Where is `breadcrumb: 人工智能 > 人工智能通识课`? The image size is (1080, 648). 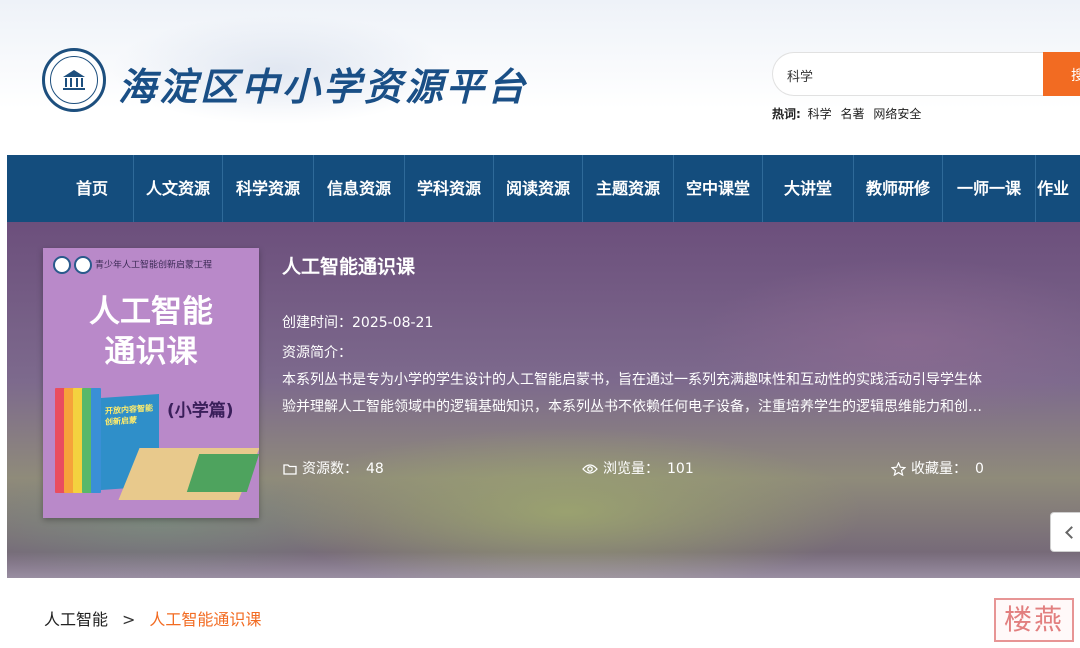 breadcrumb: 人工智能 > 人工智能通识课 is located at coordinates (152, 618).